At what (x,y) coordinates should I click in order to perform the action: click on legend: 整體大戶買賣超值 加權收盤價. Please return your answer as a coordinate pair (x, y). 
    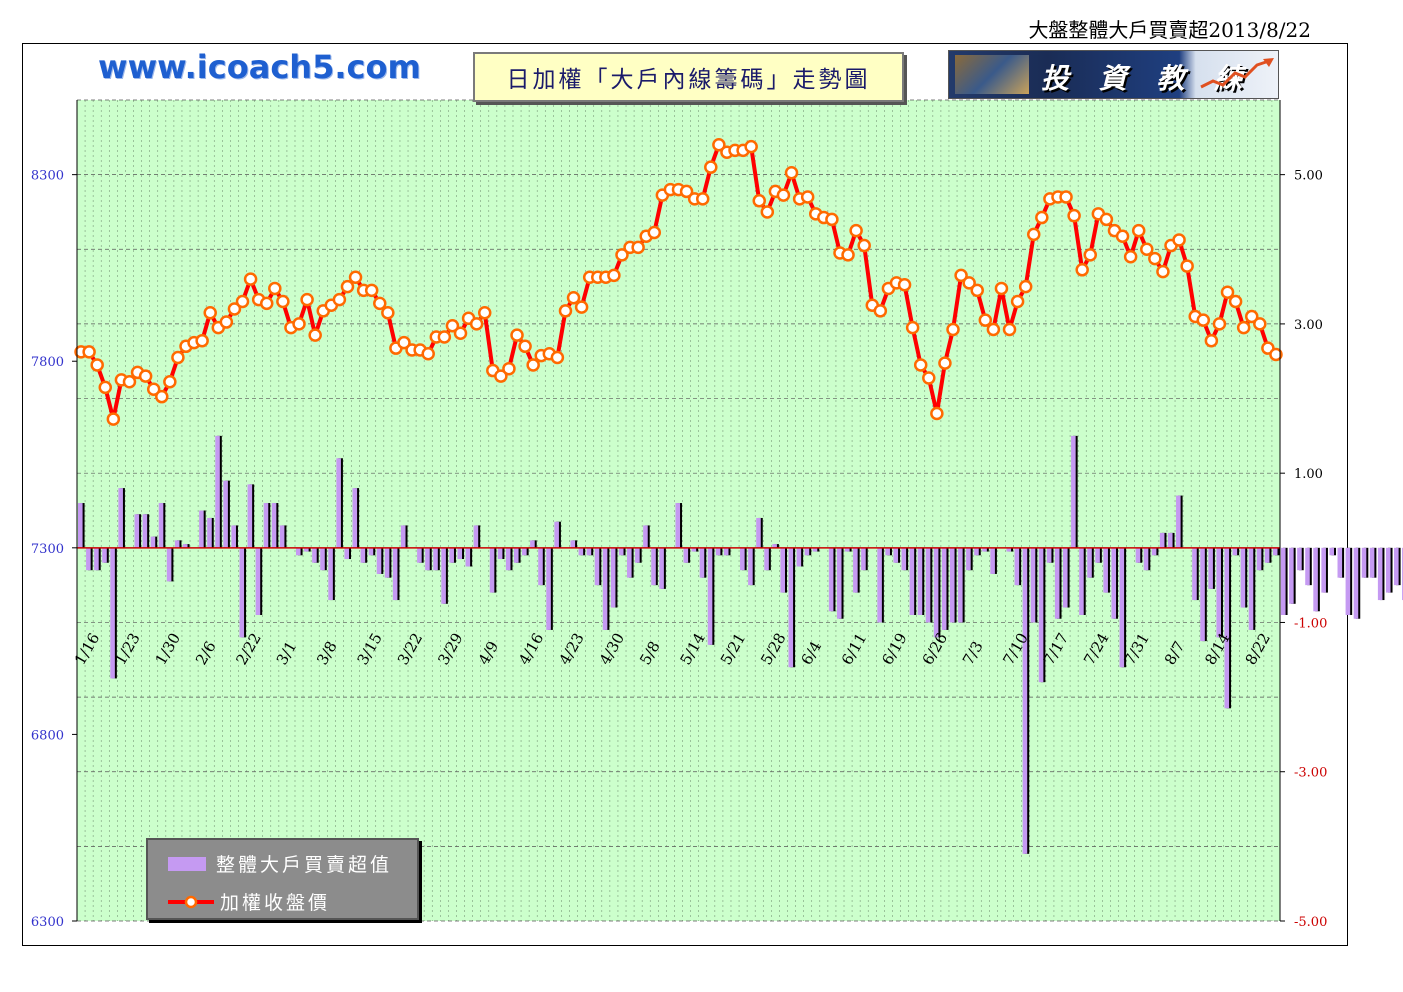
    Looking at the image, I should click on (282, 879).